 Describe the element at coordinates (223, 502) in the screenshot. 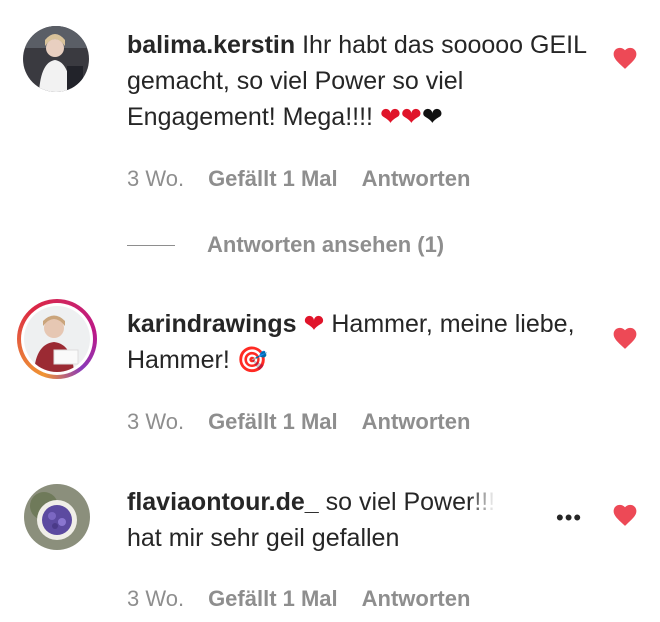

I see `comment-username: flaviaontour.de_` at that location.